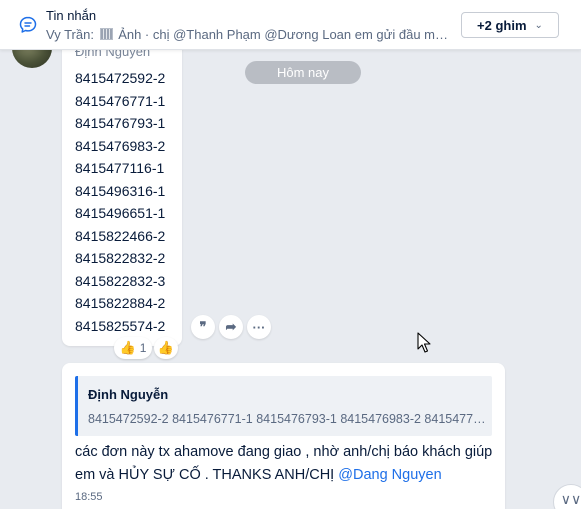 The height and width of the screenshot is (509, 581). I want to click on pinned-title: Tin nhắn, so click(71, 15).